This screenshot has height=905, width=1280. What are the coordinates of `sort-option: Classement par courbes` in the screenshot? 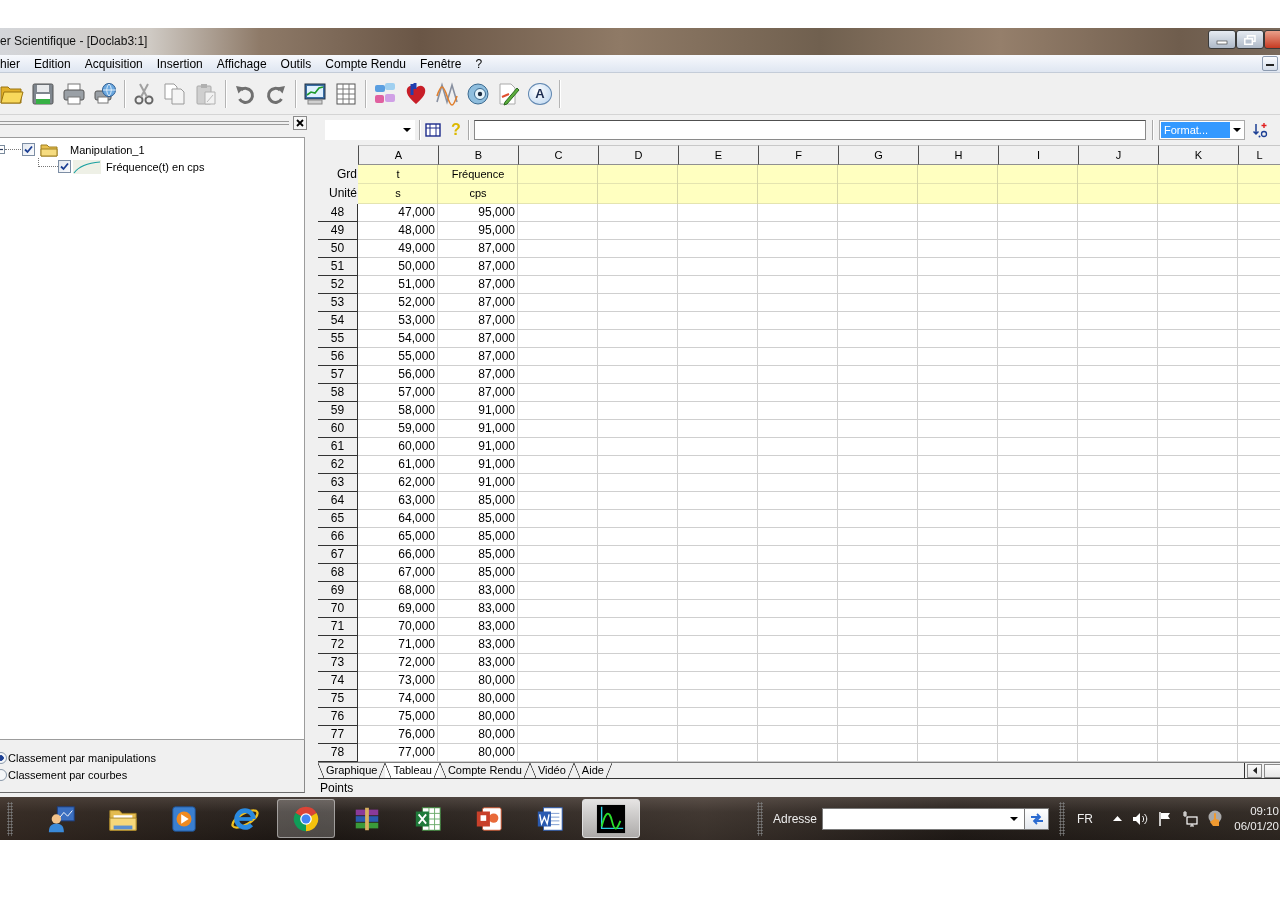 It's located at (152, 774).